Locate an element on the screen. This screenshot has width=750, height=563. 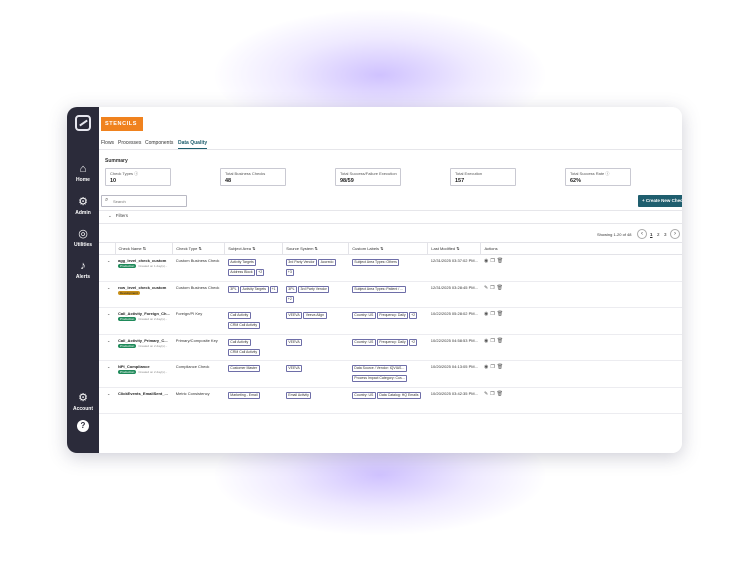
create-new-check-button: + Create New Check is located at coordinates (660, 201).